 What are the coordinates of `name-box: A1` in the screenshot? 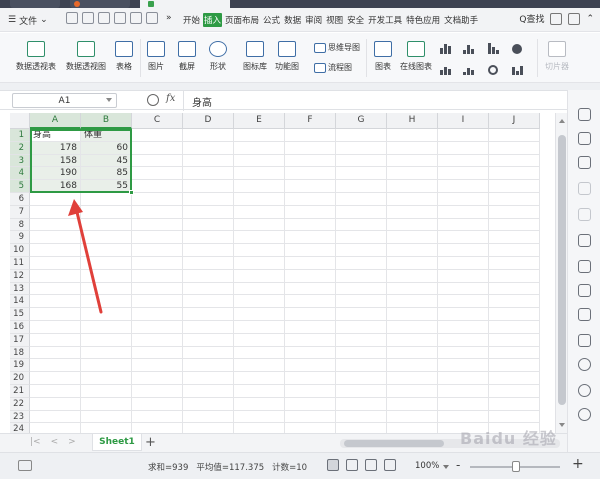 It's located at (64, 100).